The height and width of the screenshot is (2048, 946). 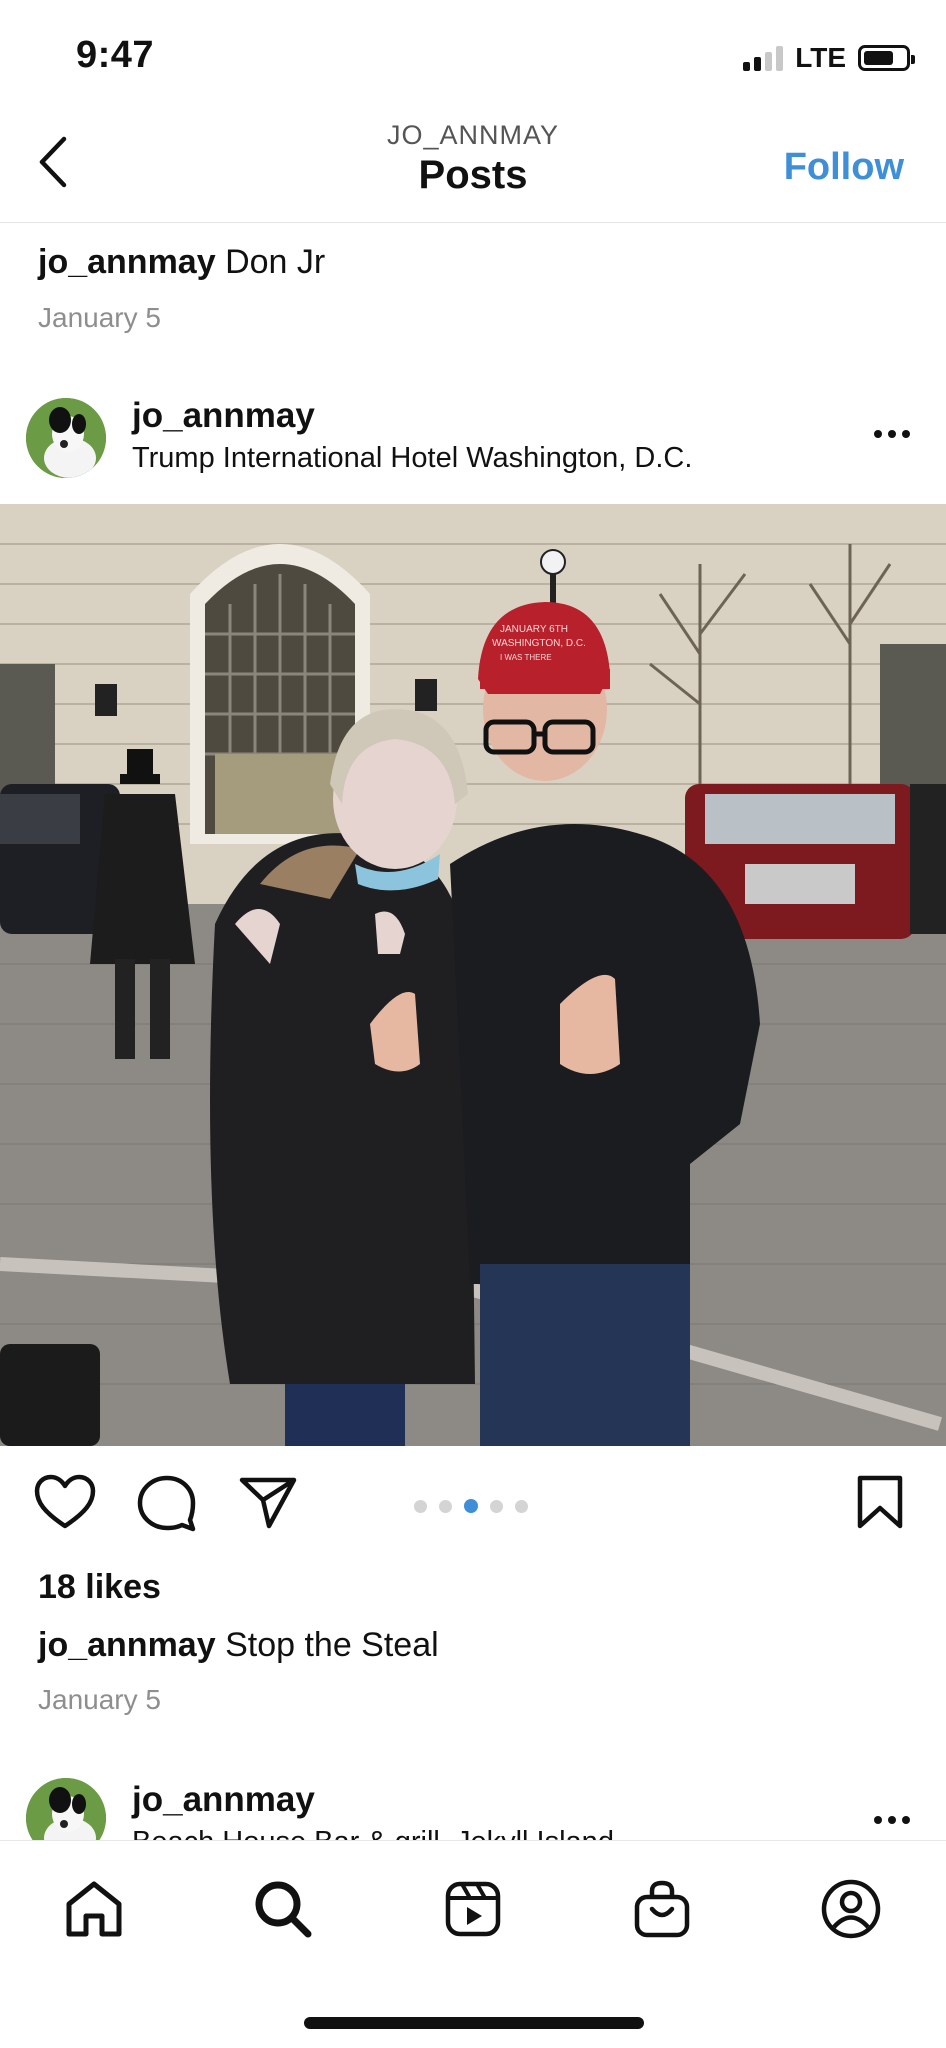 What do you see at coordinates (223, 1800) in the screenshot?
I see `next-post-username: jo_annmay` at bounding box center [223, 1800].